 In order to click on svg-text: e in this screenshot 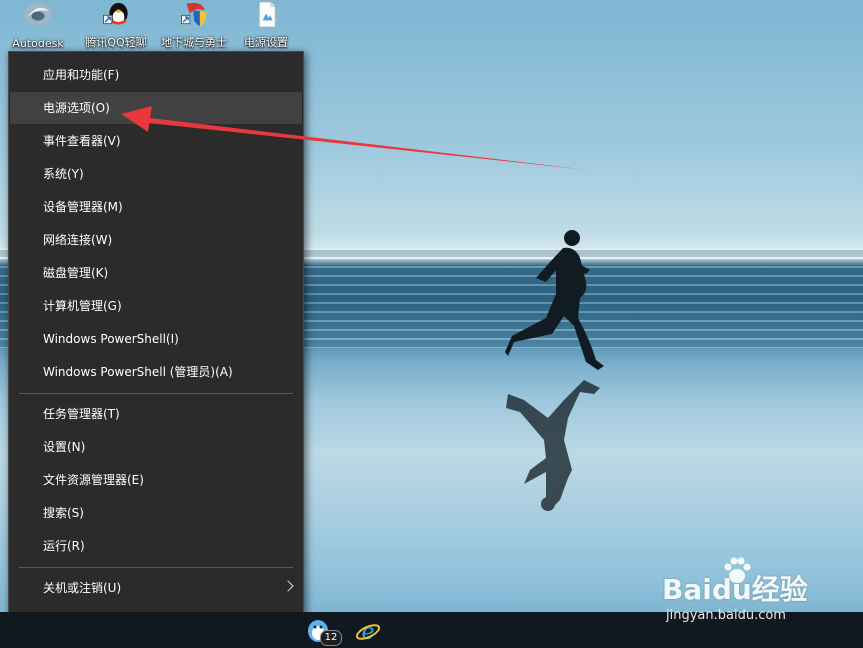, I will do `click(367, 632)`.